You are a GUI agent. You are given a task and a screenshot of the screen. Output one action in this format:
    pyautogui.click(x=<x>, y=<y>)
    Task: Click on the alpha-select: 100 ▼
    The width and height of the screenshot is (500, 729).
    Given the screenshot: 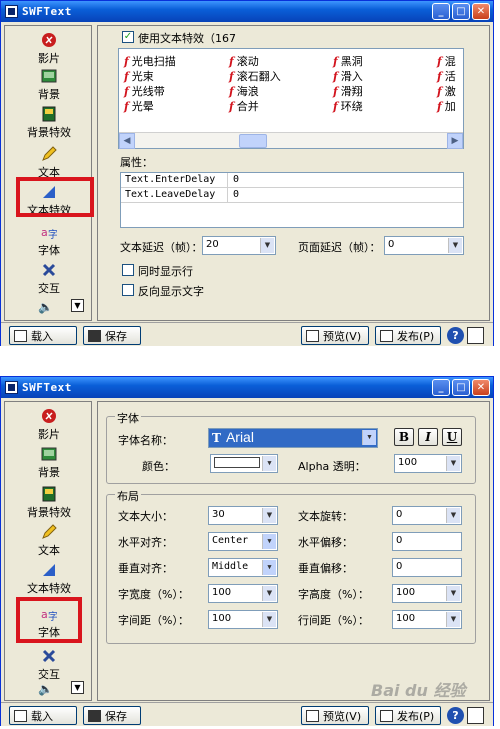 What is the action you would take?
    pyautogui.click(x=428, y=463)
    